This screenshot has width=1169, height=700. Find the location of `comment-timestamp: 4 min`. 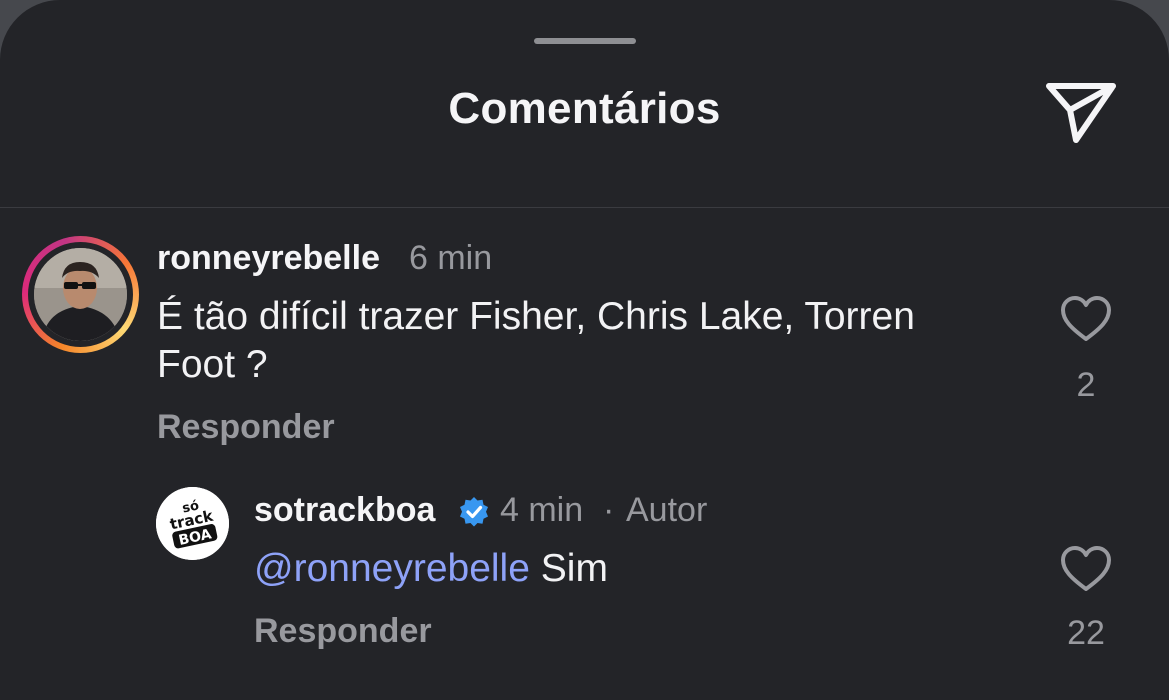

comment-timestamp: 4 min is located at coordinates (542, 510).